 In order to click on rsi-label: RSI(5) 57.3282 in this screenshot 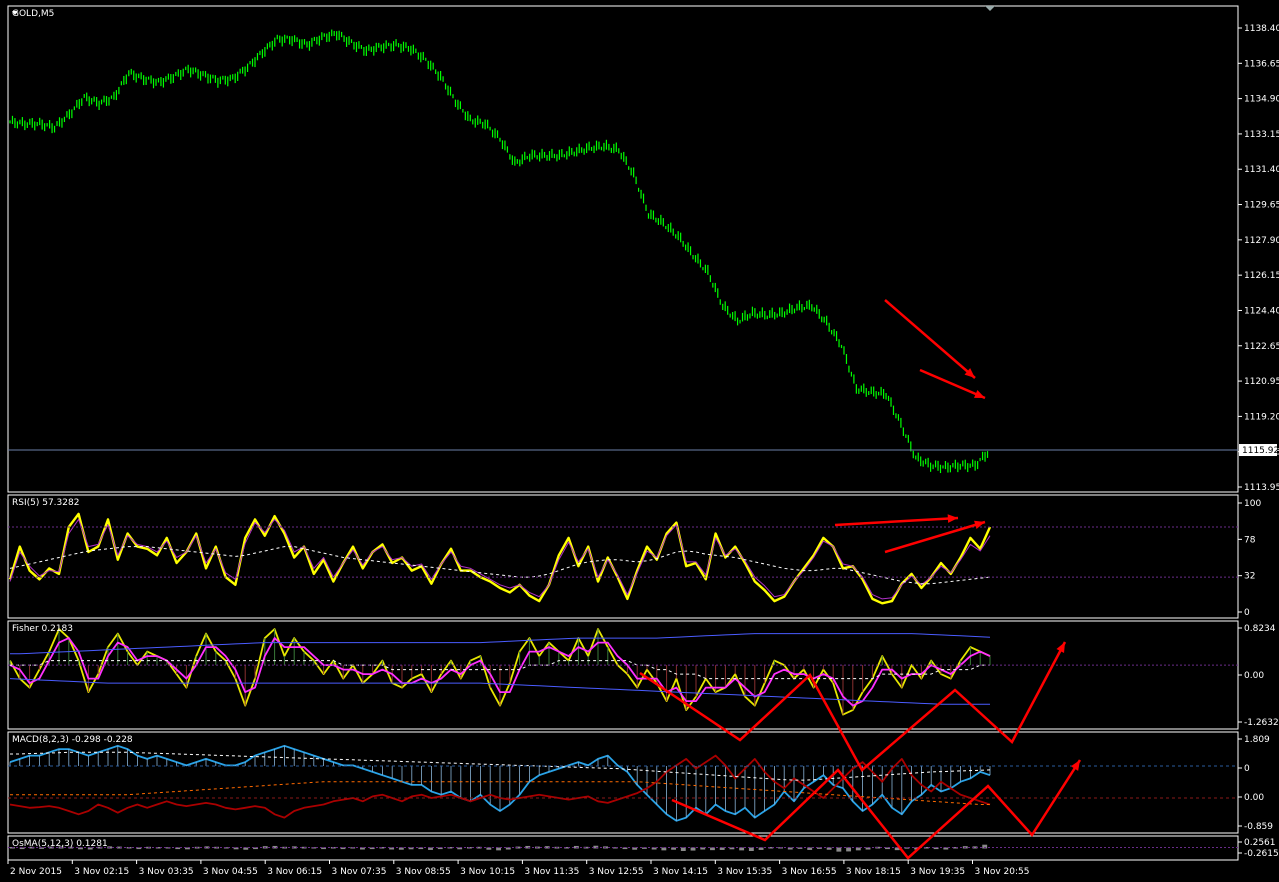, I will do `click(45, 503)`.